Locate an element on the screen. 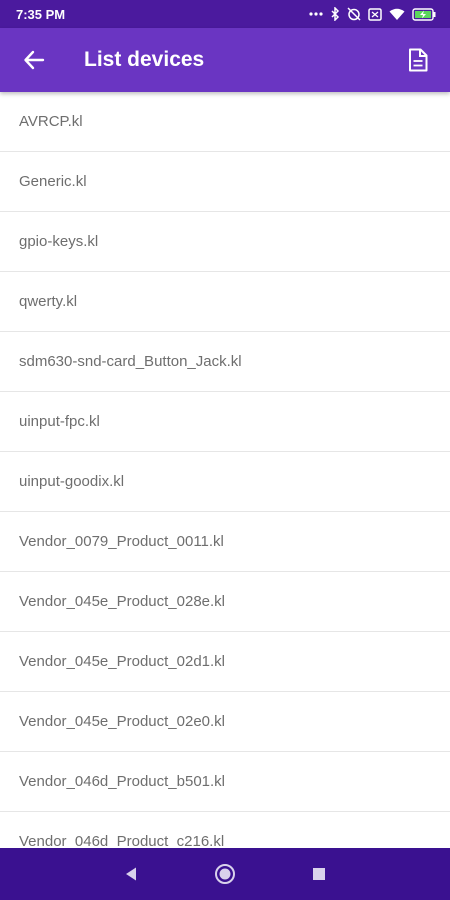 The width and height of the screenshot is (450, 900). back-button is located at coordinates (34, 60).